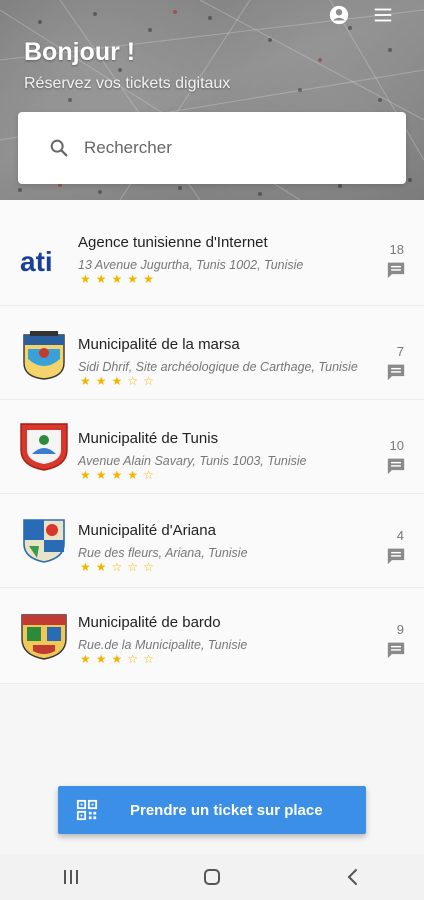  What do you see at coordinates (191, 265) in the screenshot?
I see `agency-address: 13 Avenue Jugurtha, Tunis 1002, Tunisie` at bounding box center [191, 265].